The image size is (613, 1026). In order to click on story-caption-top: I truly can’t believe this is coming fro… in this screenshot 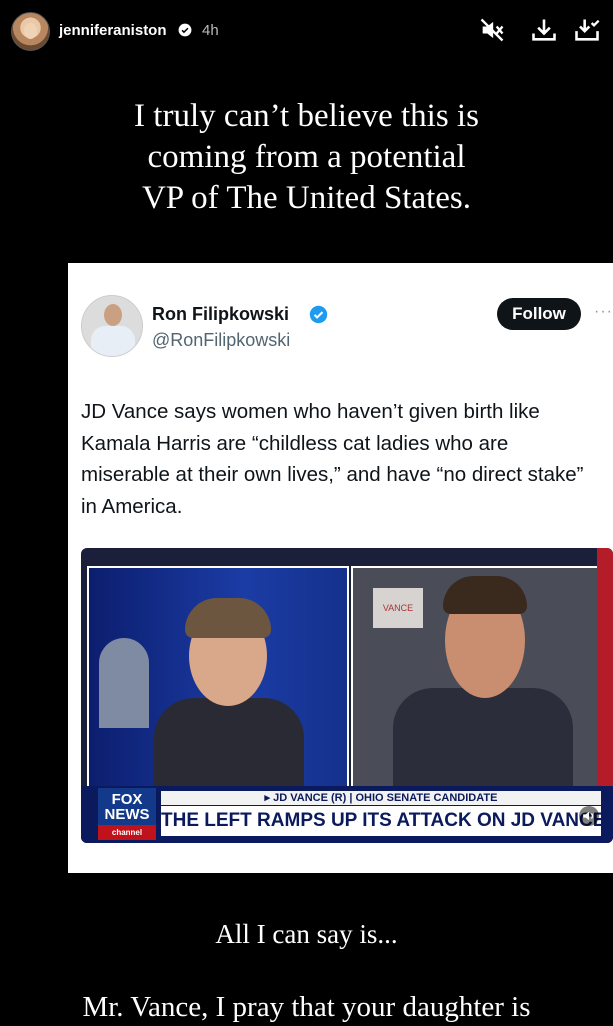, I will do `click(306, 157)`.